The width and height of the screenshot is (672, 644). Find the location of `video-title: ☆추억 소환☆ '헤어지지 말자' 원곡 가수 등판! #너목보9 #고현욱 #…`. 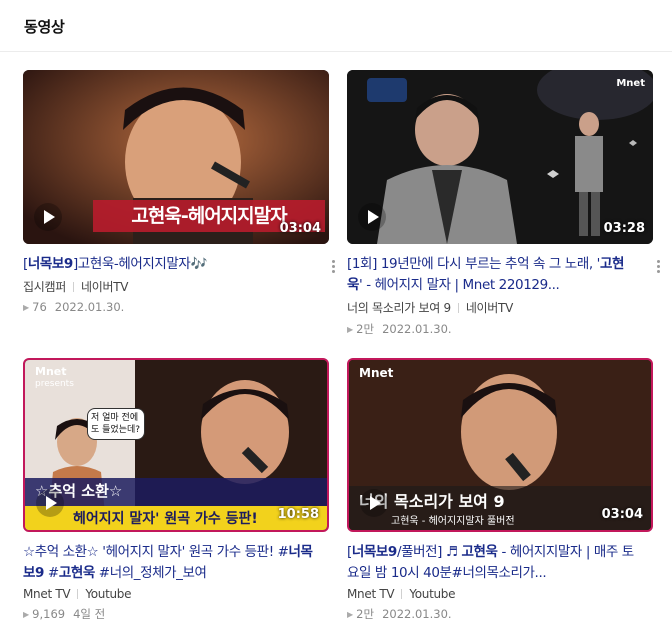

video-title: ☆추억 소환☆ '헤어지지 말자' 원곡 가수 등판! #너목보9 #고현욱 #… is located at coordinates (168, 563).